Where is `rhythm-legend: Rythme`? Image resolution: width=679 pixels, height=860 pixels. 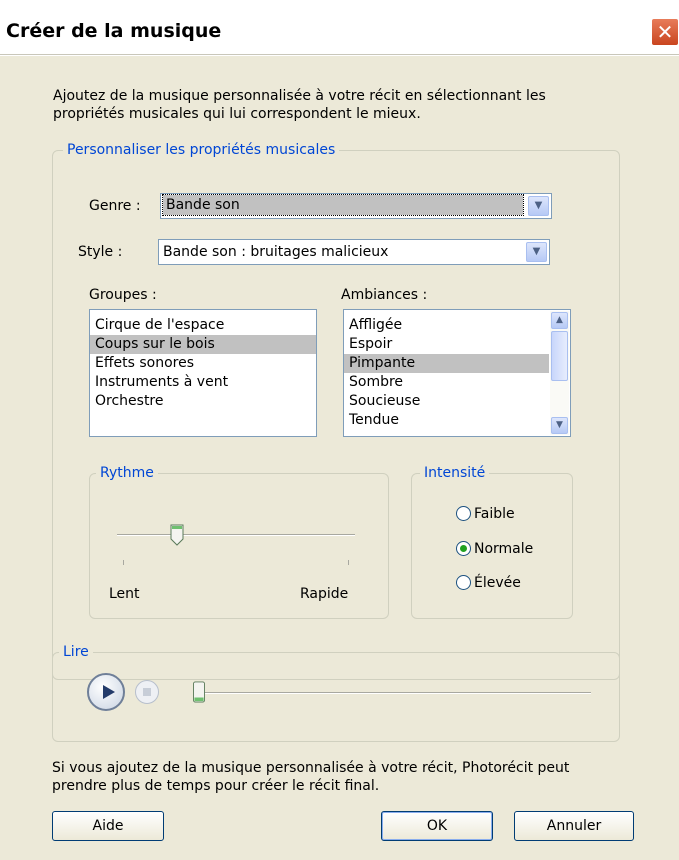 rhythm-legend: Rythme is located at coordinates (127, 473).